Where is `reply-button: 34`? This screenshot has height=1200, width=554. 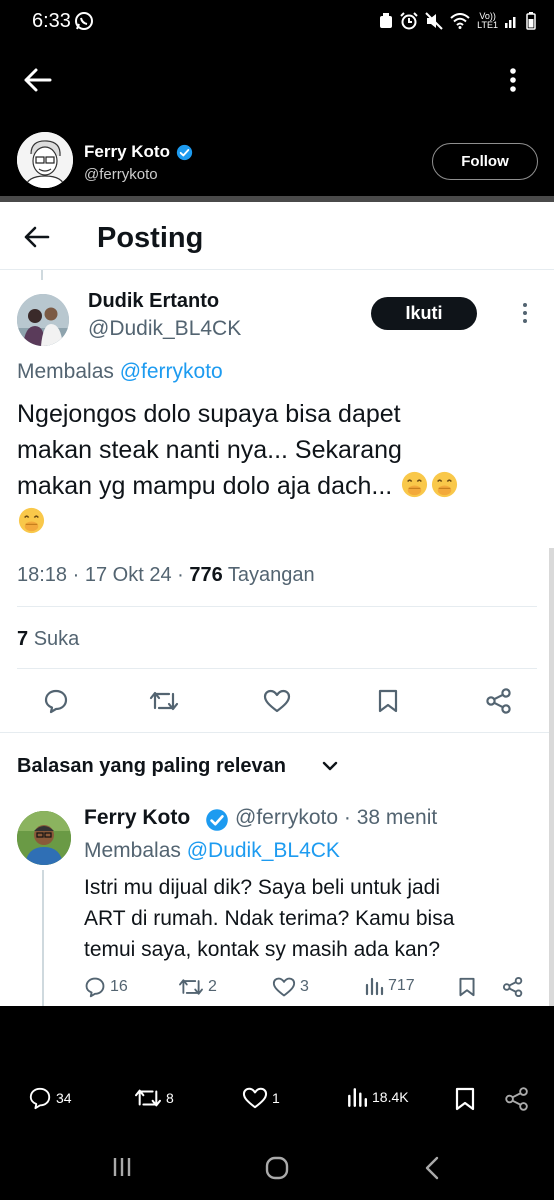
reply-button: 34 is located at coordinates (50, 1098).